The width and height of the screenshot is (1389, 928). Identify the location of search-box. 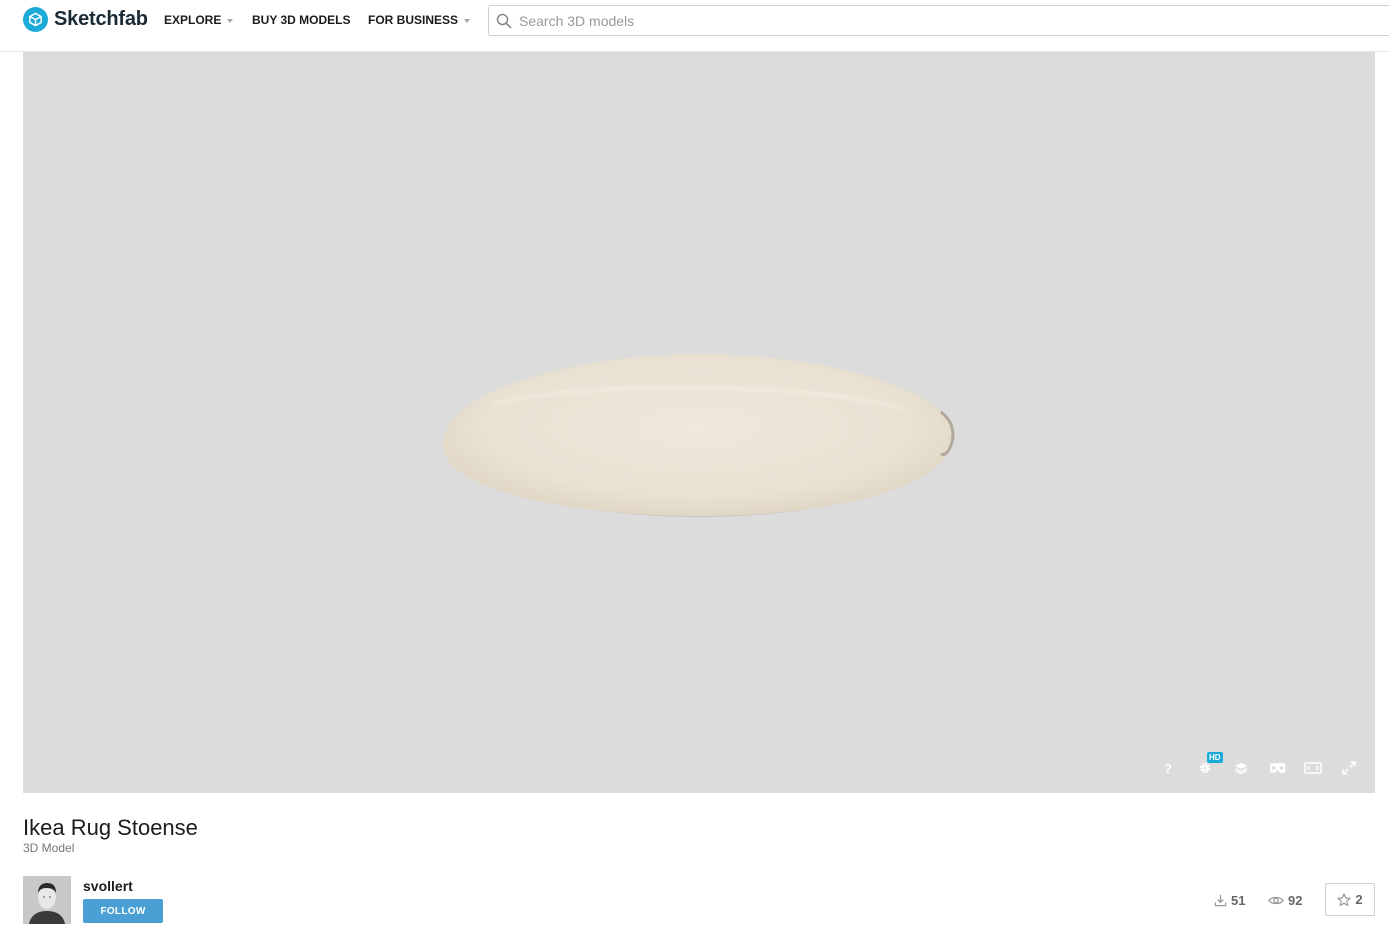
(938, 20).